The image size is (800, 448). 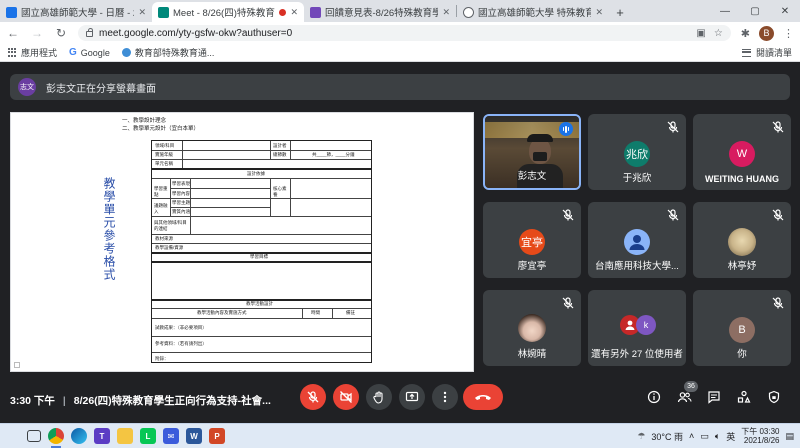 I want to click on network-icon: ▭, so click(x=704, y=436).